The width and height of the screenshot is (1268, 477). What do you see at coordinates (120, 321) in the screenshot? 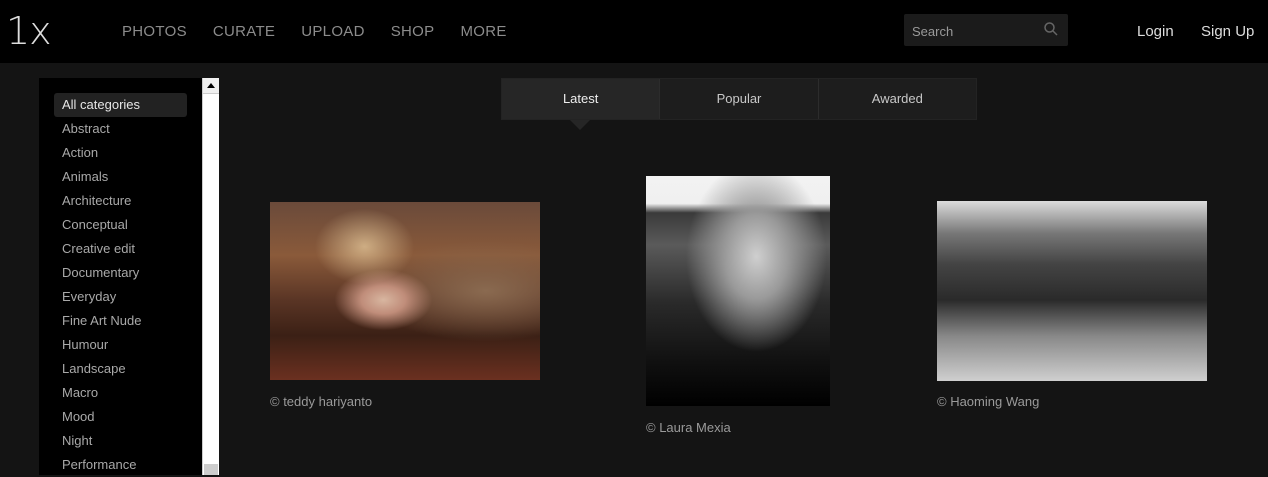
I see `category-fine-art-nude: Fine Art Nude` at bounding box center [120, 321].